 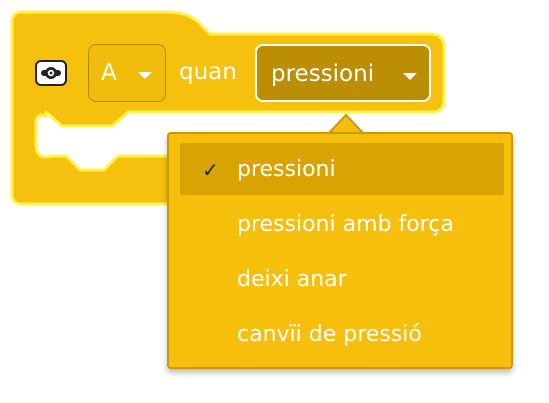 I want to click on menu-item-label: pressioni amb força, so click(x=345, y=224).